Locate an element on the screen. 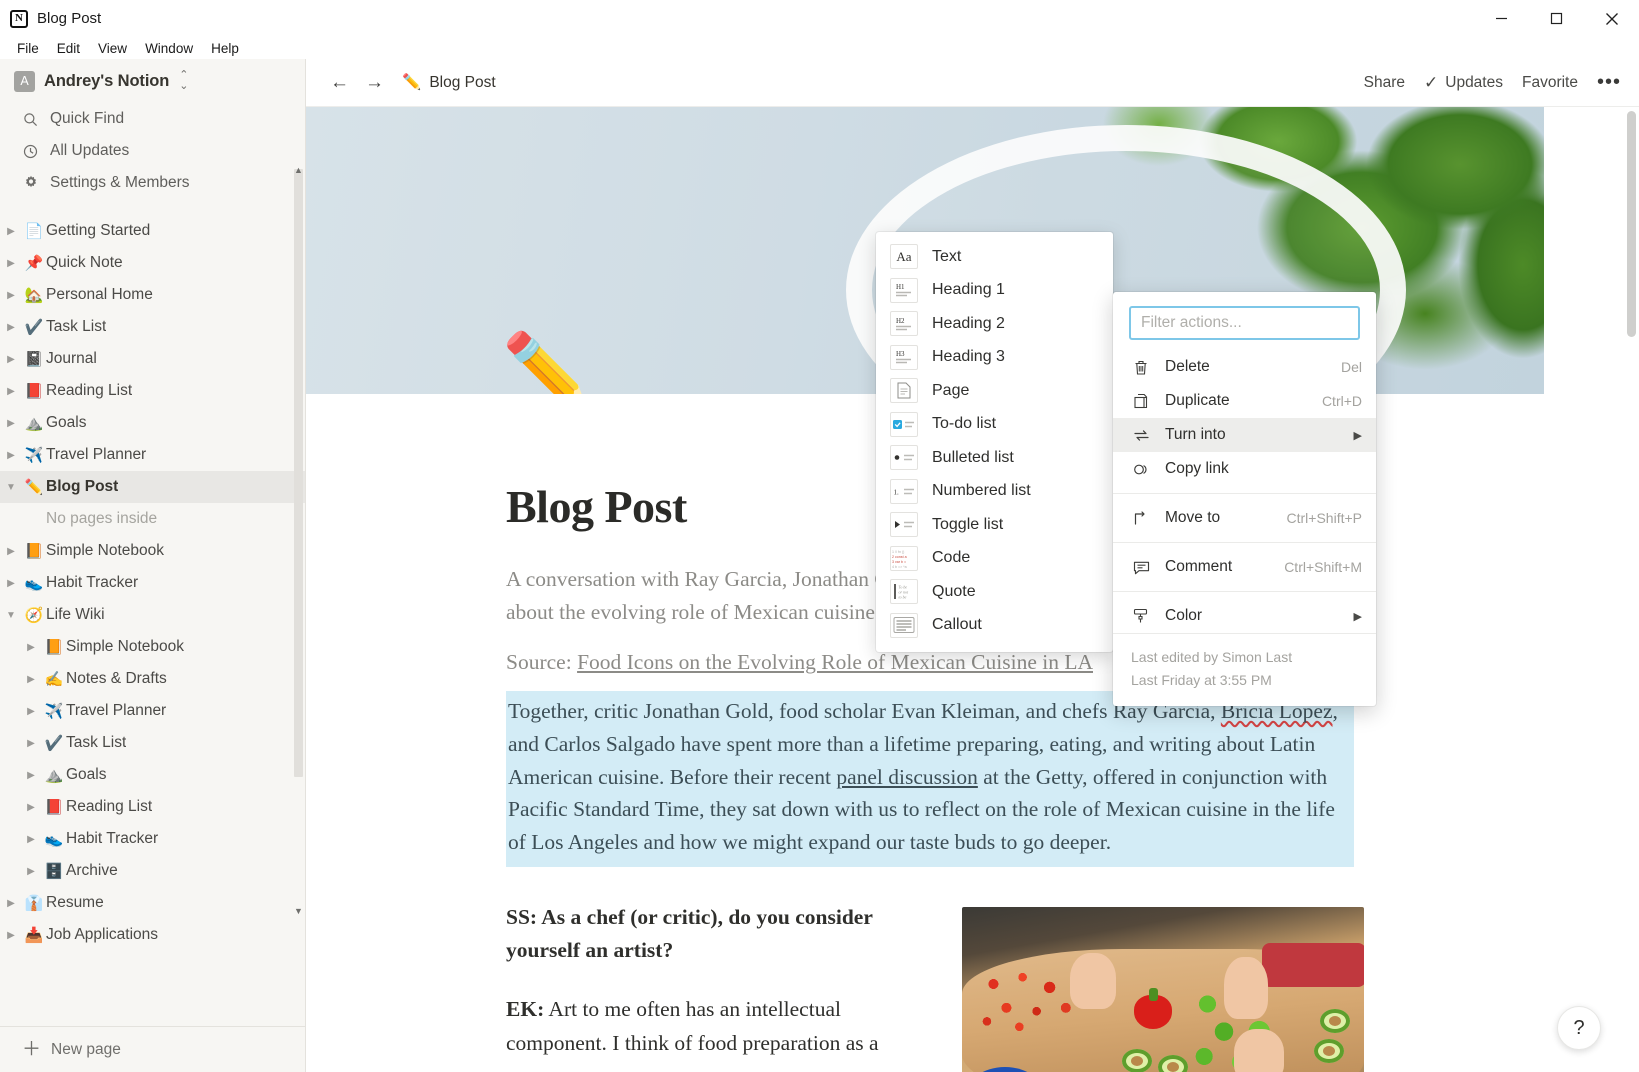  menu-view: View is located at coordinates (112, 48).